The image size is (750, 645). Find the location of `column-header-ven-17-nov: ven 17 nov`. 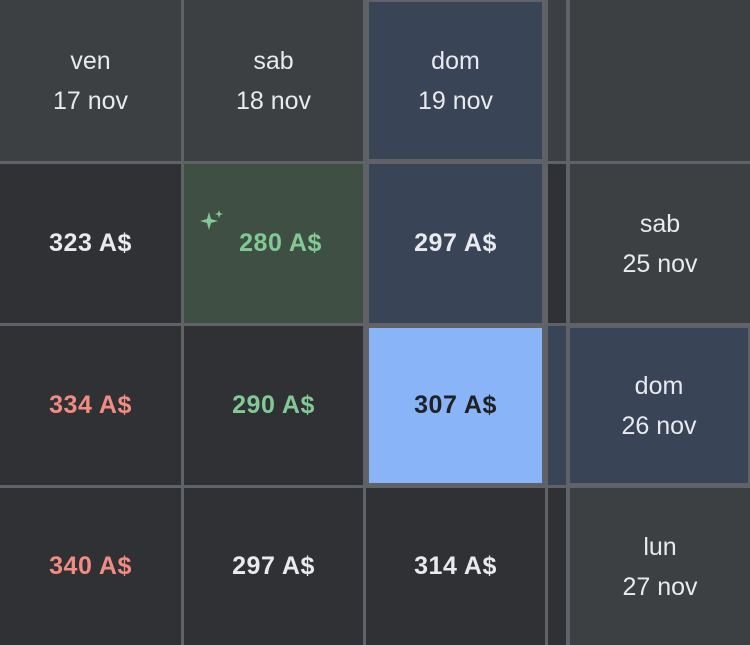

column-header-ven-17-nov: ven 17 nov is located at coordinates (90, 80).